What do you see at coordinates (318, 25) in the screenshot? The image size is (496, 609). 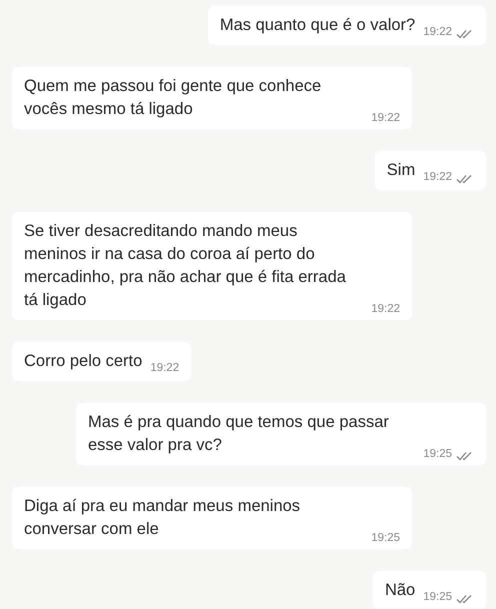 I see `message-text: Mas quanto que é o valor?` at bounding box center [318, 25].